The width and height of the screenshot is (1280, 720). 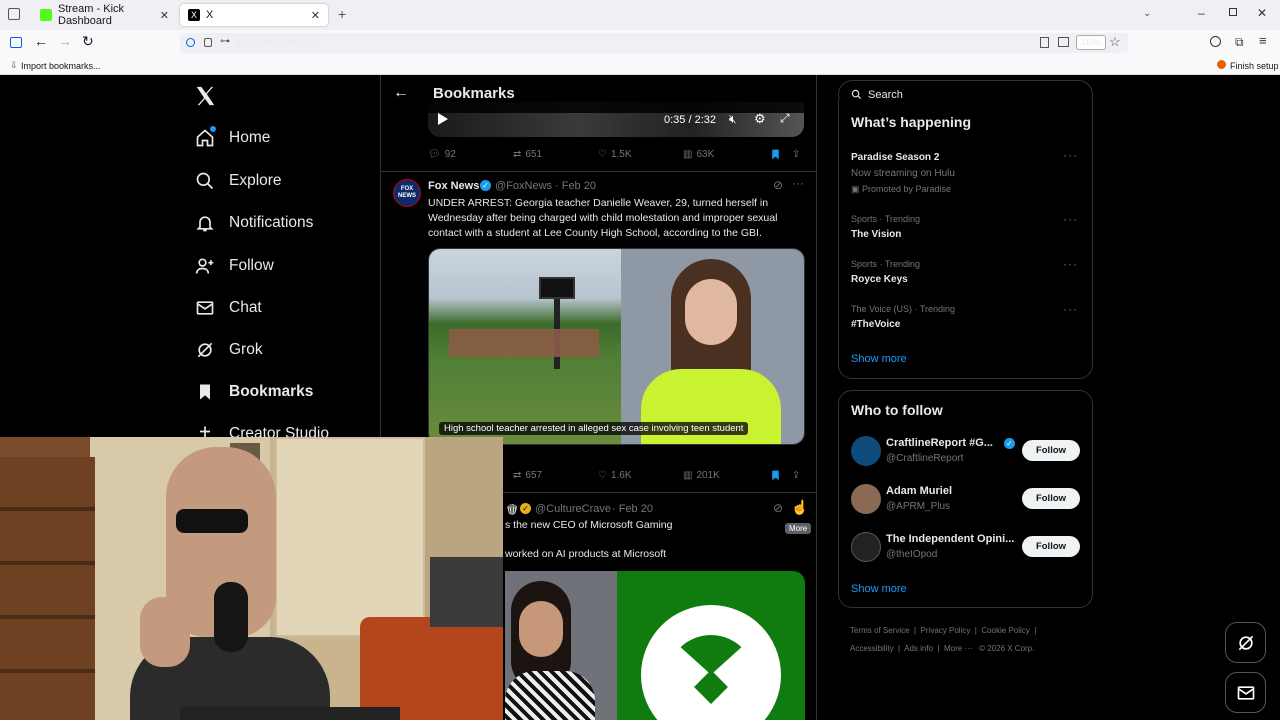 What do you see at coordinates (205, 223) in the screenshot?
I see `bell-icon` at bounding box center [205, 223].